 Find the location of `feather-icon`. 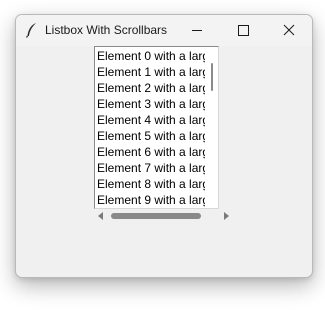

feather-icon is located at coordinates (32, 30).